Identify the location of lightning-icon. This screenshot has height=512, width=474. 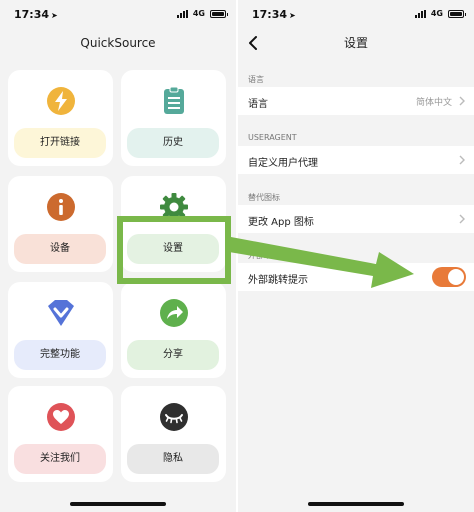
(60, 101).